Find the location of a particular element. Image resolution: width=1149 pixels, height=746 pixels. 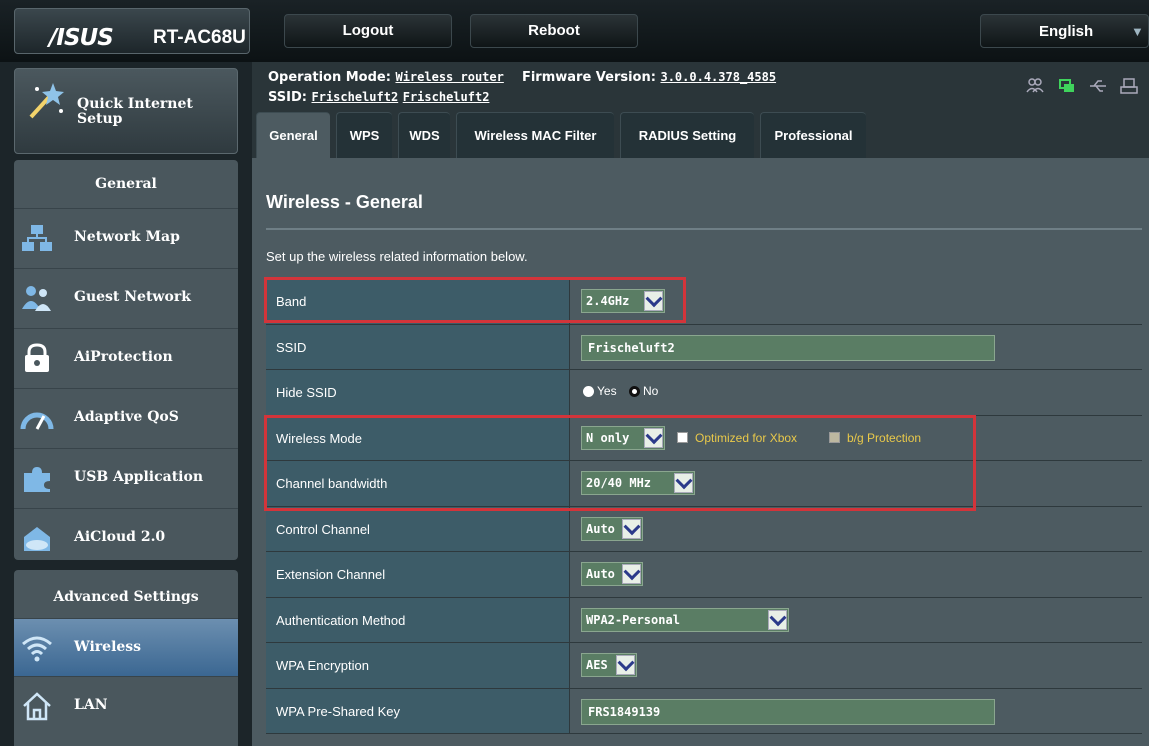

channel-bandwidth-select: 20/40 MHz is located at coordinates (638, 483).